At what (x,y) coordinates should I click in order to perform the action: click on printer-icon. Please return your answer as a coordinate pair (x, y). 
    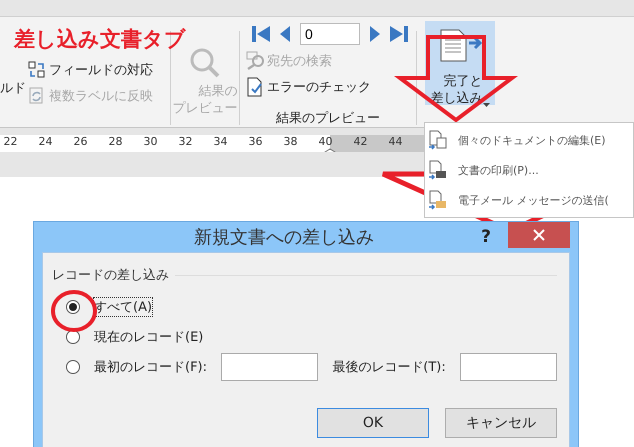
    Looking at the image, I should click on (438, 170).